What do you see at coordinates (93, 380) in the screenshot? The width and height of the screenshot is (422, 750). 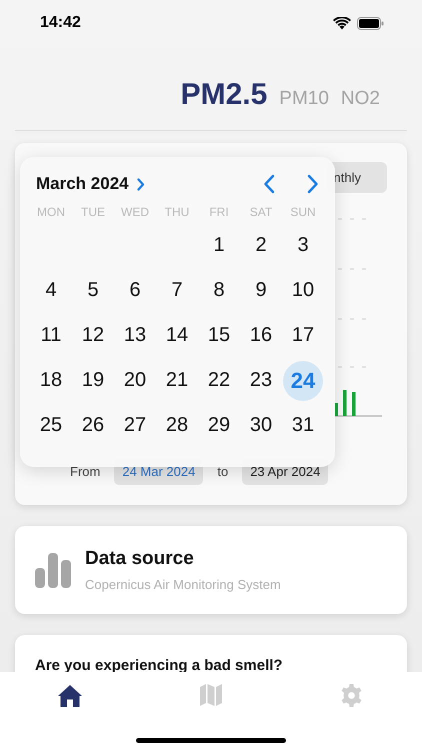 I see `calendar-day: 19` at bounding box center [93, 380].